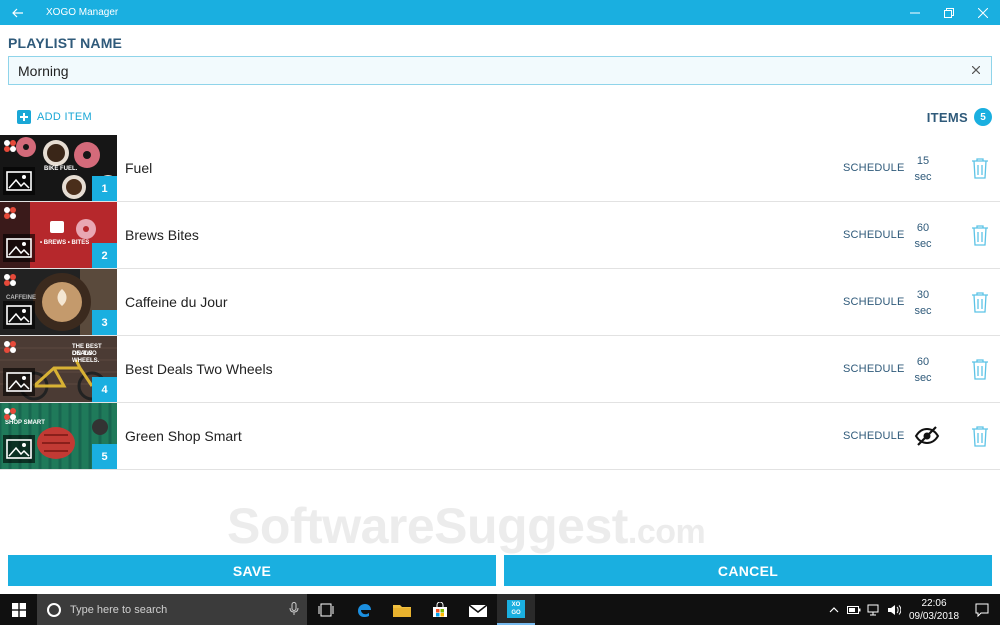 Image resolution: width=1000 pixels, height=625 pixels. Describe the element at coordinates (666, 532) in the screenshot. I see `watermark-suffix: .com` at that location.